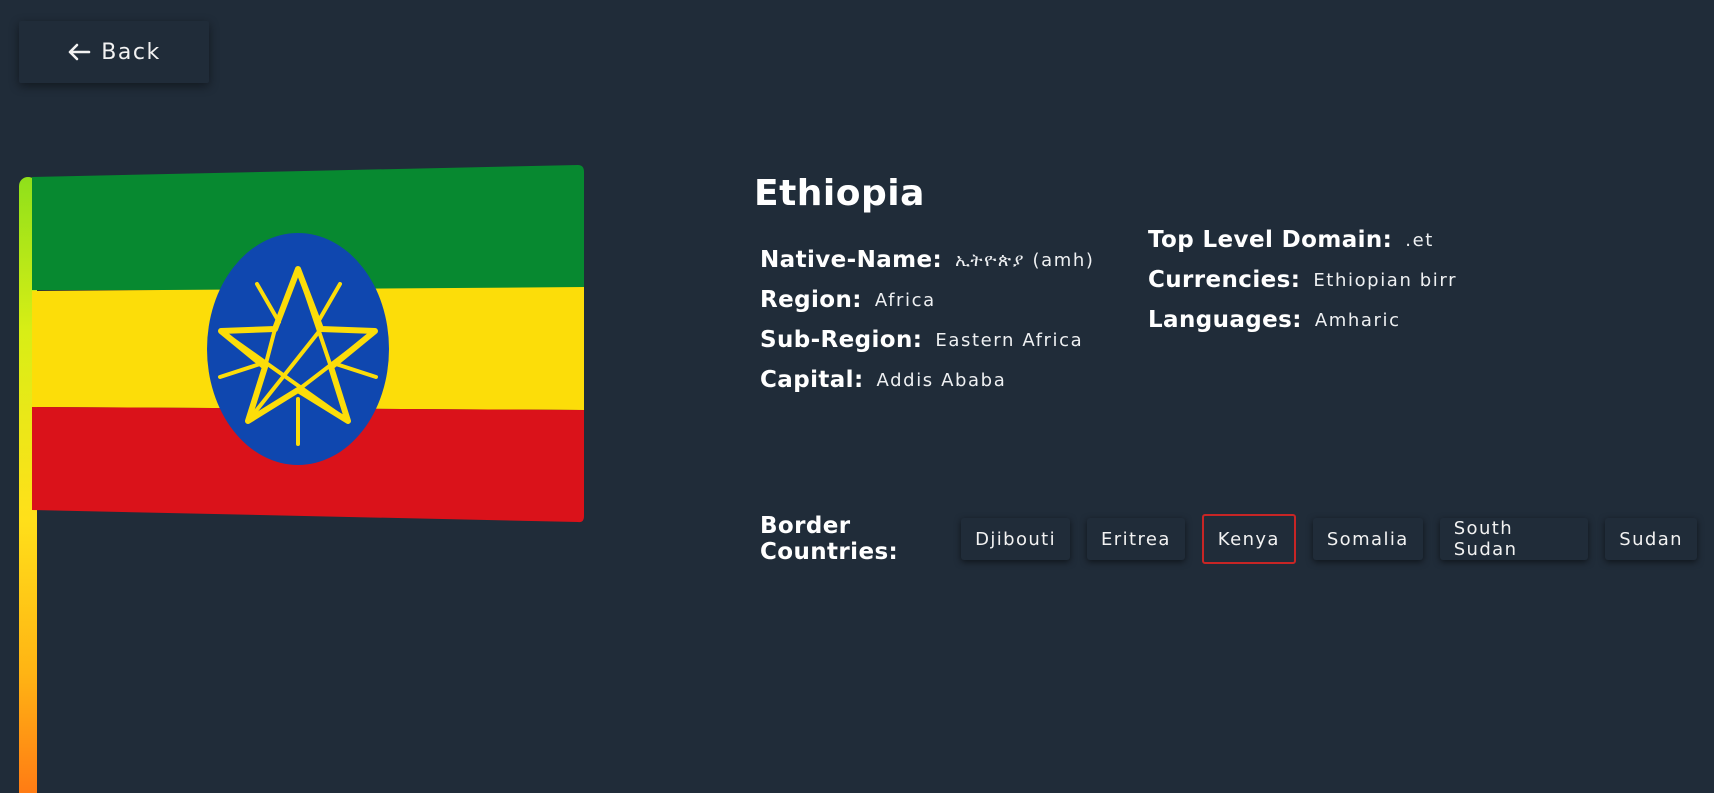  Describe the element at coordinates (1514, 539) in the screenshot. I see `border-country-button: South Sudan` at that location.